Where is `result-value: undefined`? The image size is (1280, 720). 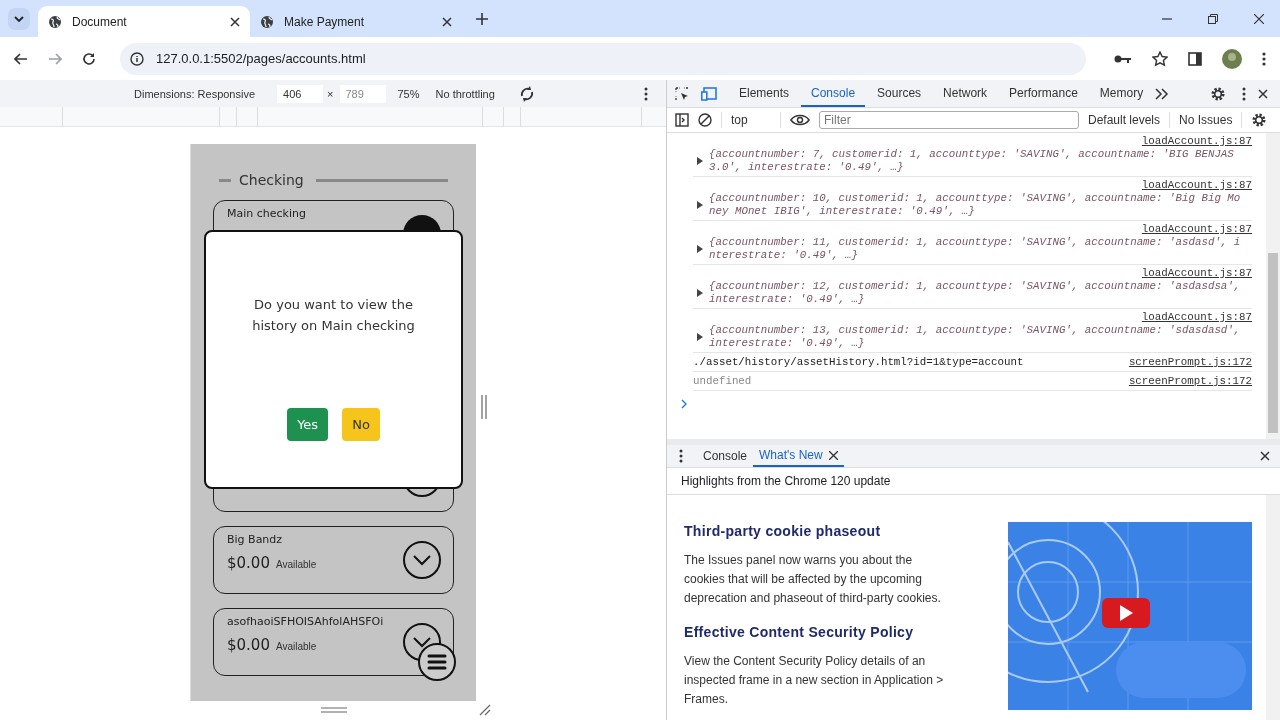
result-value: undefined is located at coordinates (722, 381).